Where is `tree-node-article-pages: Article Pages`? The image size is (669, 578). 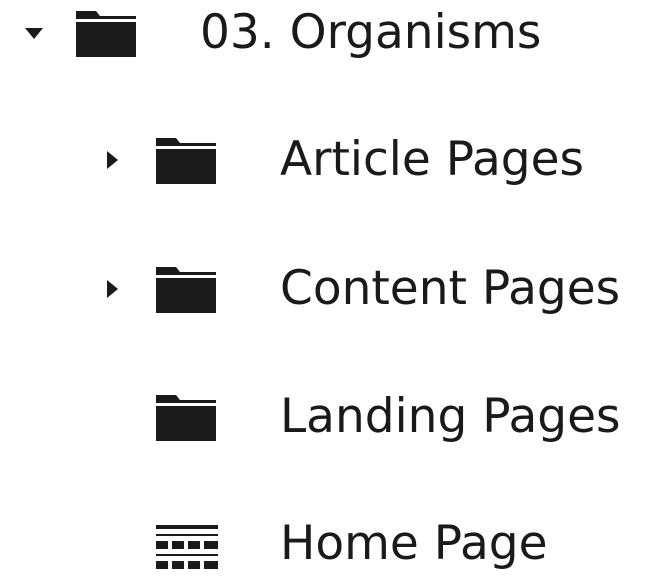 tree-node-article-pages: Article Pages is located at coordinates (334, 160).